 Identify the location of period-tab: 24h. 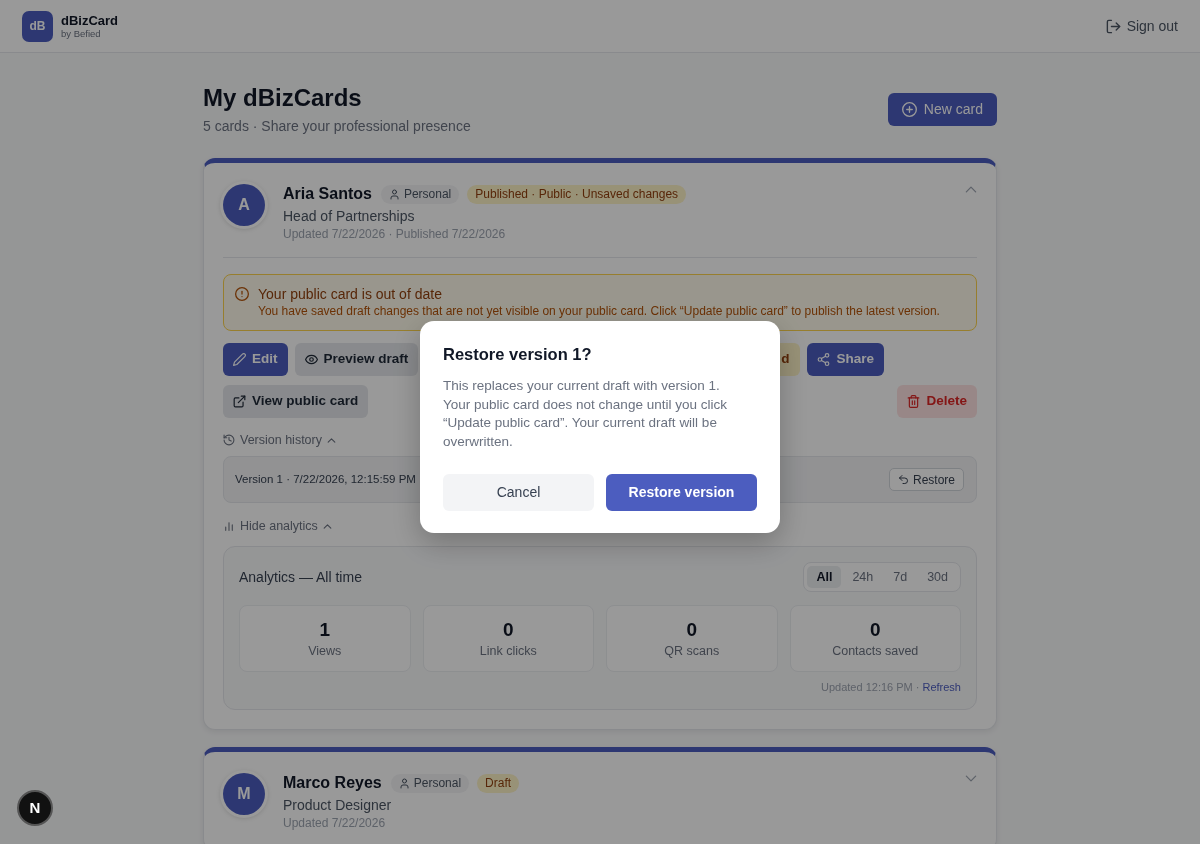
(863, 577).